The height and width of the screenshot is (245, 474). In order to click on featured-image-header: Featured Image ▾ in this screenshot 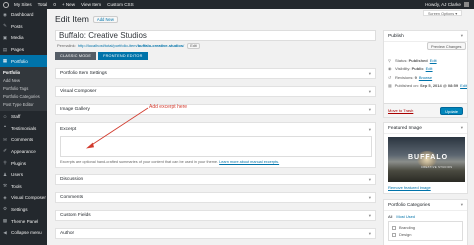, I will do `click(425, 128)`.